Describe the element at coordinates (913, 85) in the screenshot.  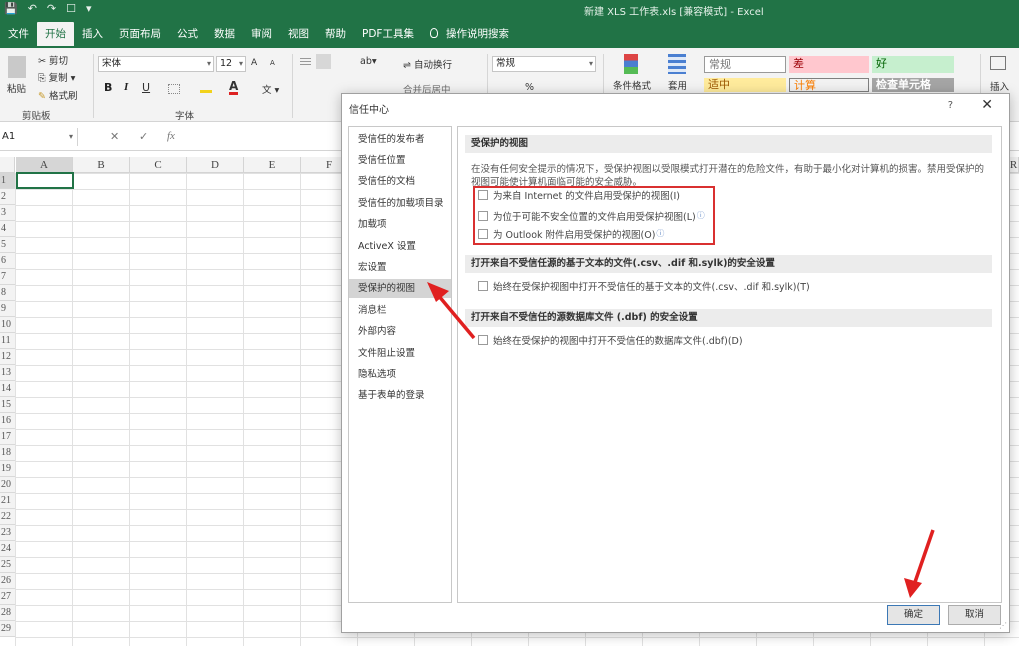
I see `style-check-cell: 检查单元格` at that location.